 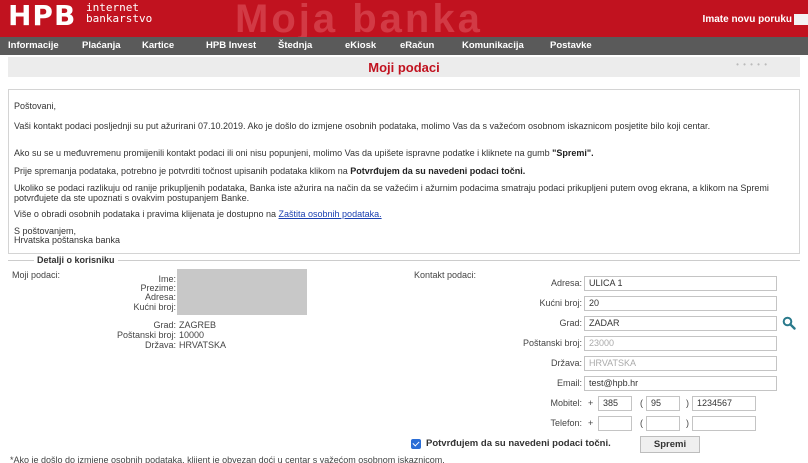 I want to click on logo-subtitle-line-2: bankarstvo, so click(x=119, y=18).